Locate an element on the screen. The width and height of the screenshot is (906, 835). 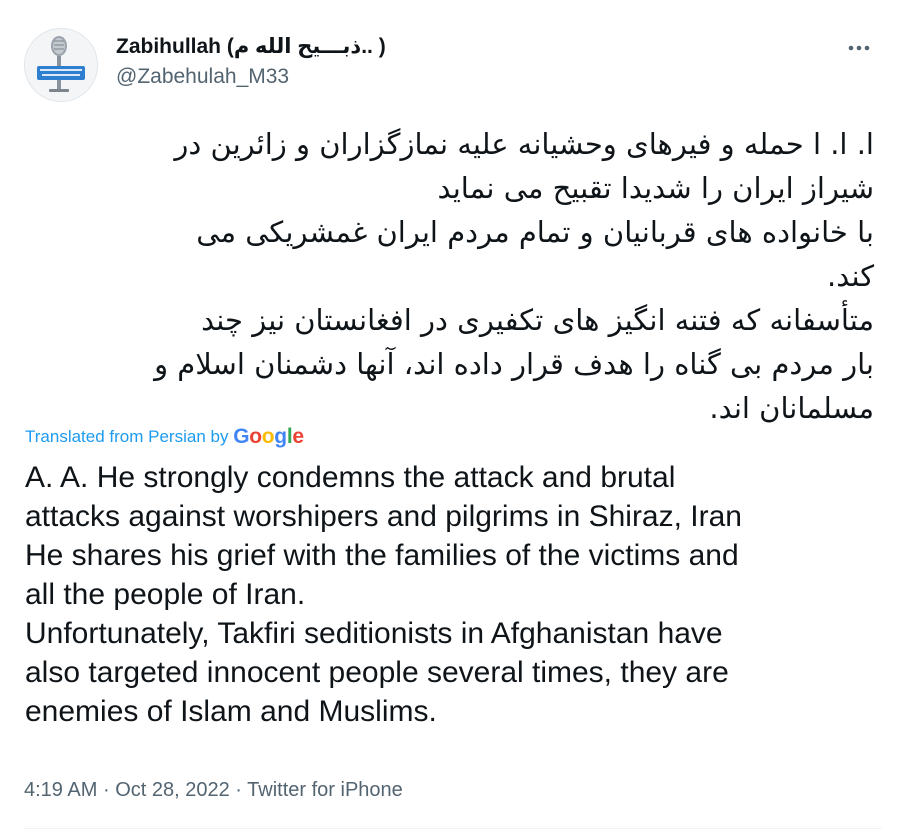
google-logo-letter: g is located at coordinates (280, 436).